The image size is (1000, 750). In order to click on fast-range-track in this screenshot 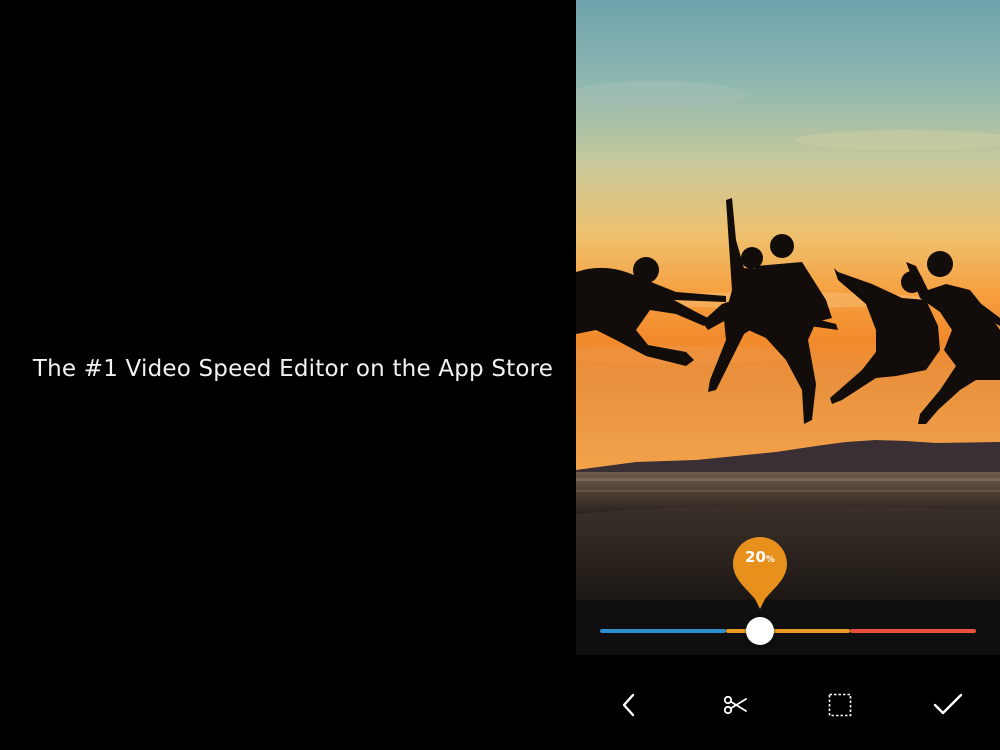, I will do `click(913, 631)`.